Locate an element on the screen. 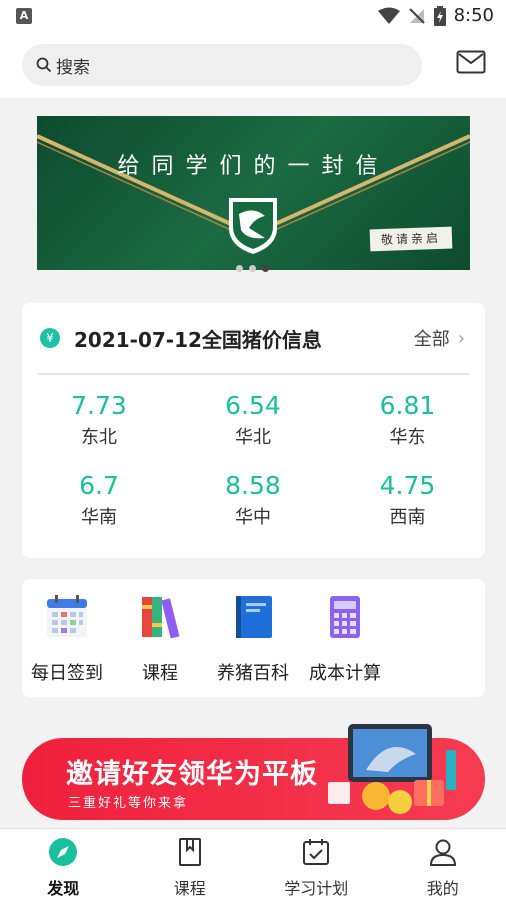 This screenshot has width=506, height=900. price-value: 8.58 is located at coordinates (253, 485).